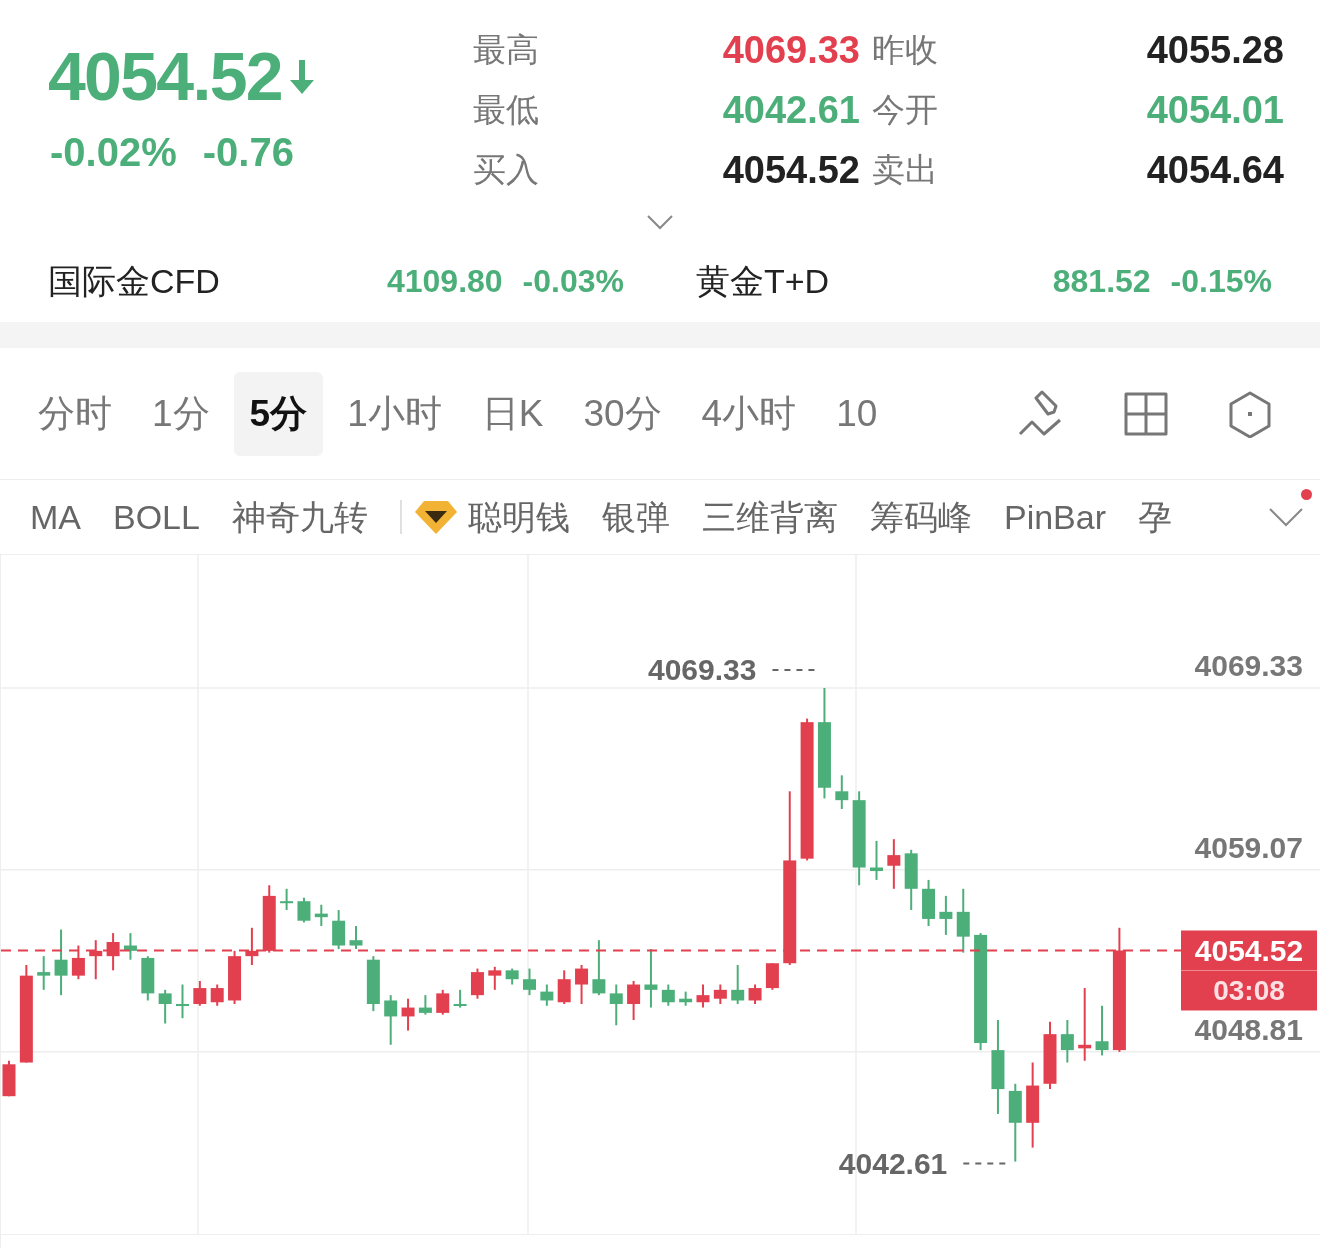 Image resolution: width=1320 pixels, height=1248 pixels. What do you see at coordinates (905, 170) in the screenshot?
I see `stat-label: 卖出` at bounding box center [905, 170].